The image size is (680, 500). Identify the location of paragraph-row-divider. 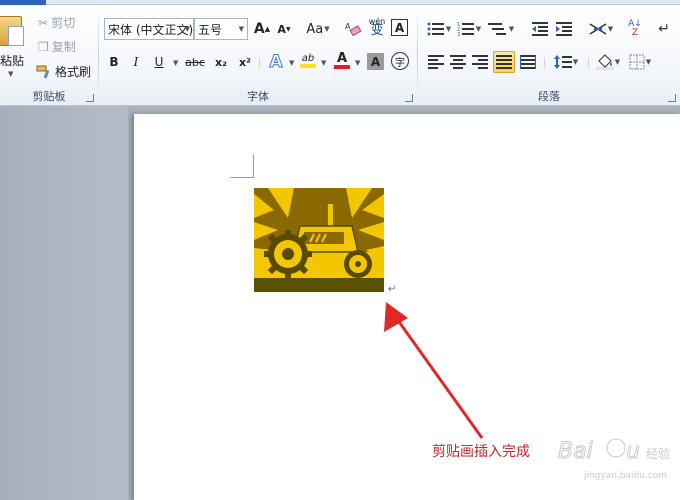
(544, 63).